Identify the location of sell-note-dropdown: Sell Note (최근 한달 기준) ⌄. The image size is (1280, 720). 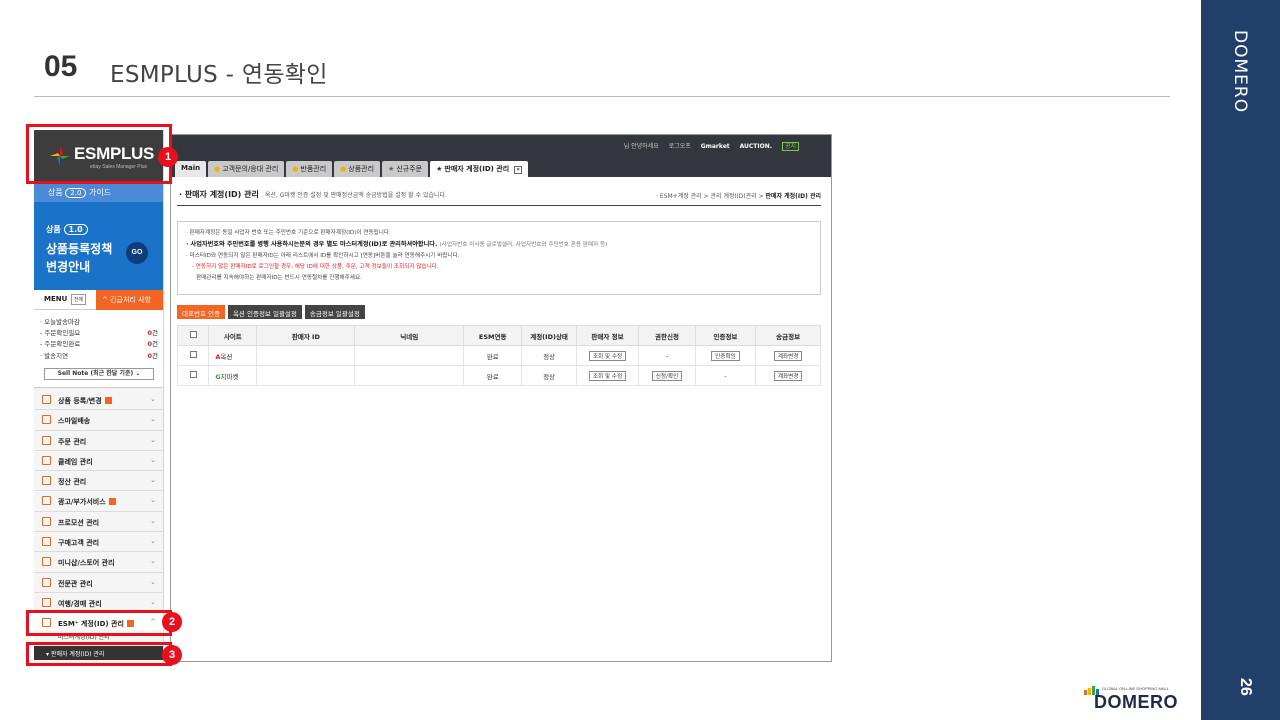
(99, 374).